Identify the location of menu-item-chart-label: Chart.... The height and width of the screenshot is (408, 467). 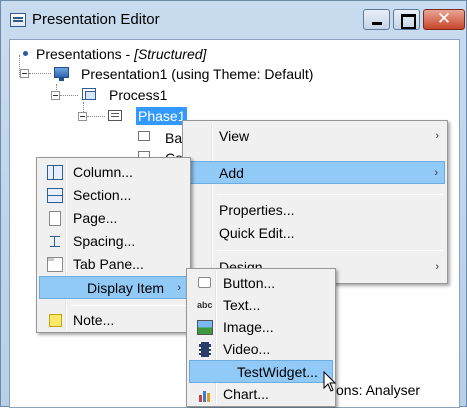
(246, 394).